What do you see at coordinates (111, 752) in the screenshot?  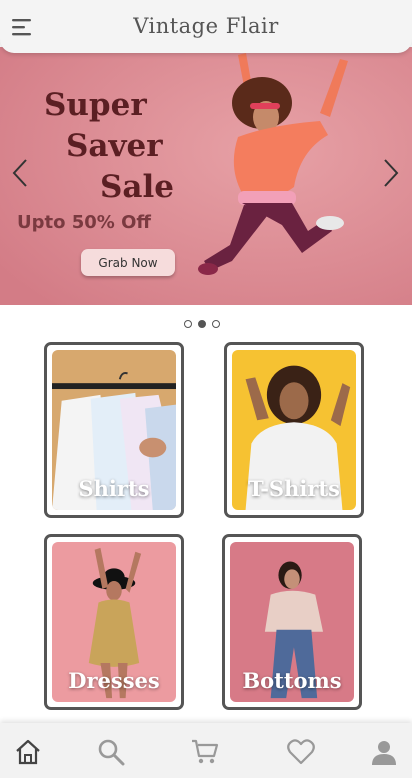 I see `search-icon` at bounding box center [111, 752].